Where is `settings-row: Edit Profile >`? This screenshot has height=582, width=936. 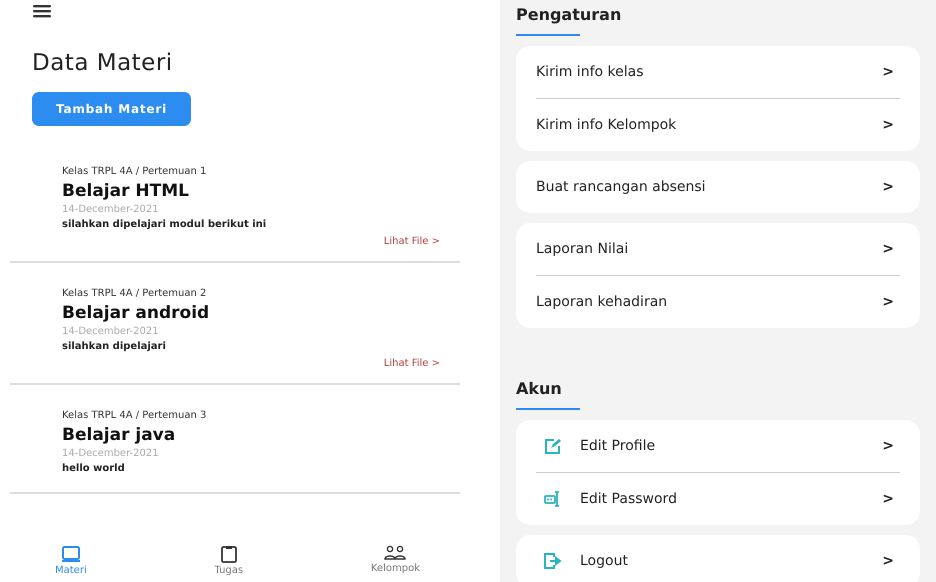 settings-row: Edit Profile > is located at coordinates (718, 446).